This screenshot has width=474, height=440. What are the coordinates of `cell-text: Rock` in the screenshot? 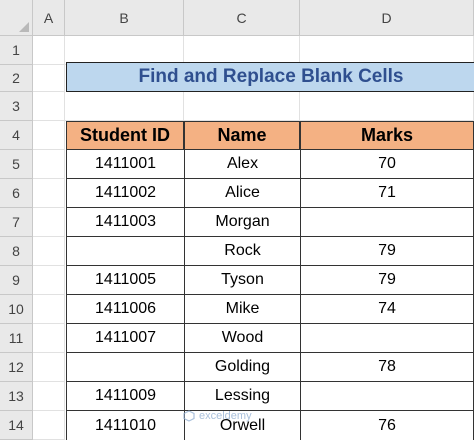 It's located at (242, 250).